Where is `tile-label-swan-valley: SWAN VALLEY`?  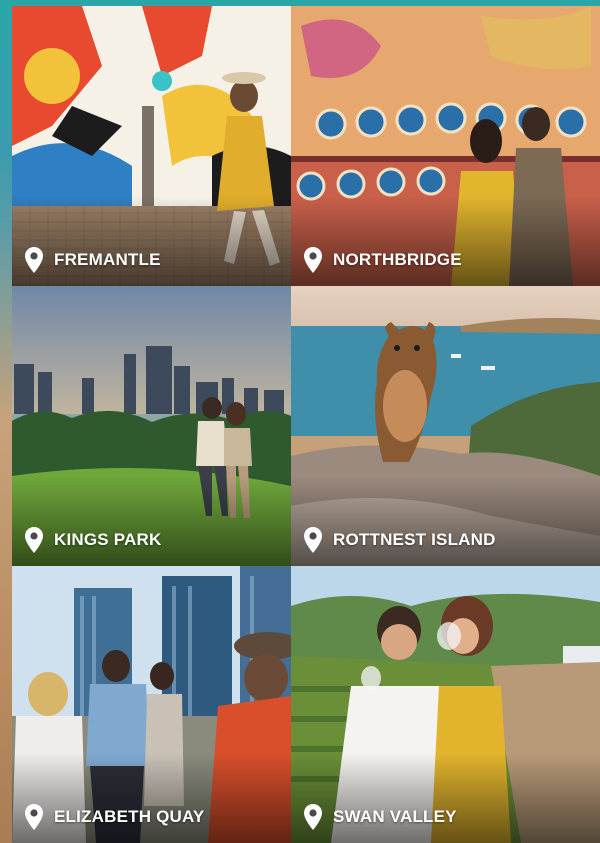 tile-label-swan-valley: SWAN VALLEY is located at coordinates (380, 817).